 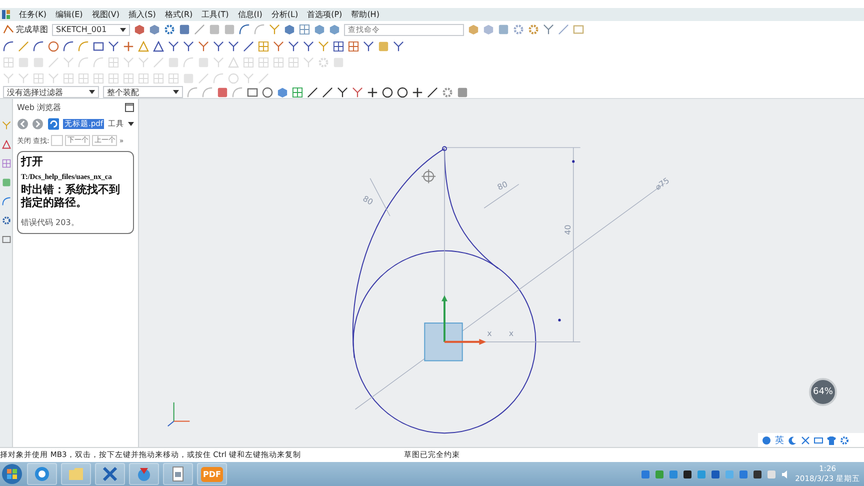 What do you see at coordinates (8, 29) in the screenshot?
I see `sketch-icon` at bounding box center [8, 29].